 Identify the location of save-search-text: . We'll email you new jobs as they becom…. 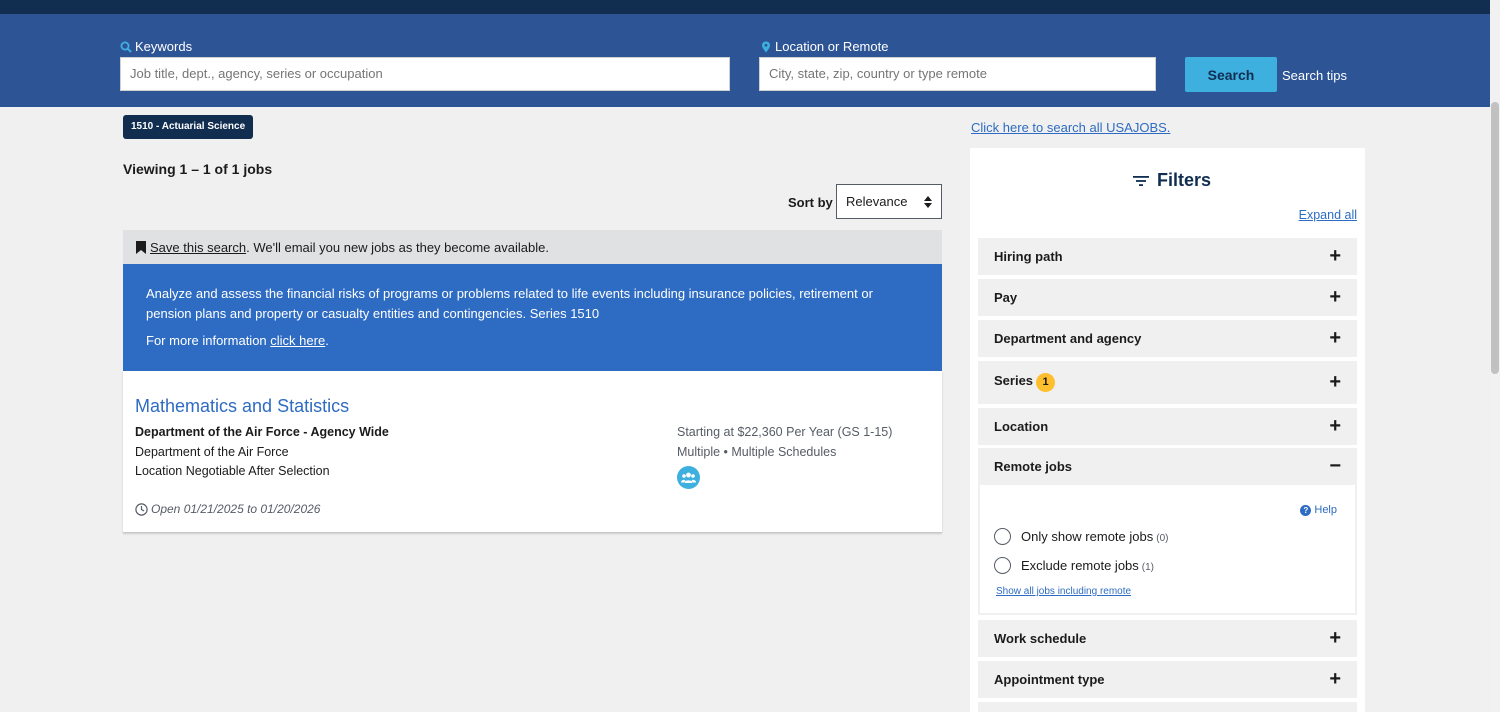
(397, 247).